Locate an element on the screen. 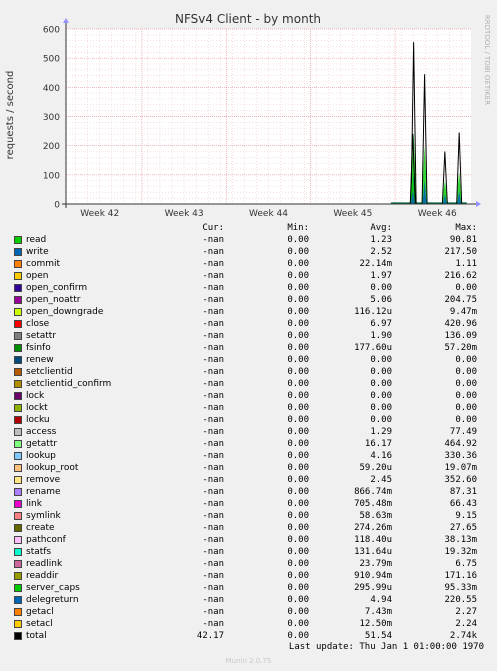 The height and width of the screenshot is (671, 497). legend-row: link -nan 0.00 705.48m 66.43 is located at coordinates (248, 504).